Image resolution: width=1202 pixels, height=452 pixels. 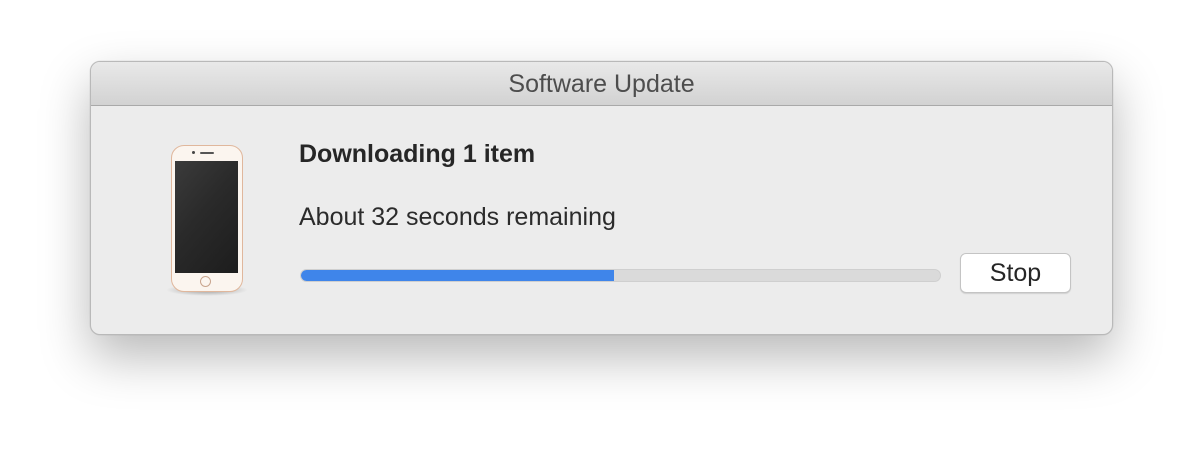 I want to click on window-title: Software Update, so click(x=601, y=84).